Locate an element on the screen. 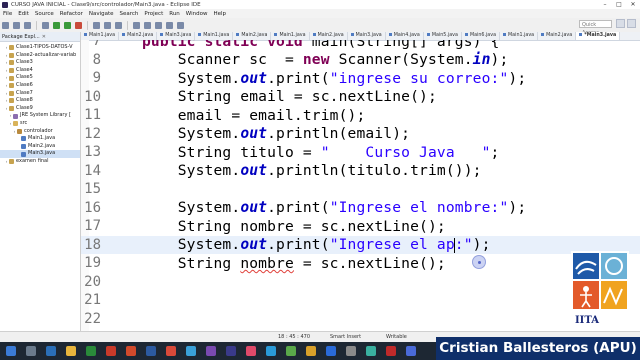 The width and height of the screenshot is (640, 360). tree-item: › JRE System Library [ is located at coordinates (40, 116).